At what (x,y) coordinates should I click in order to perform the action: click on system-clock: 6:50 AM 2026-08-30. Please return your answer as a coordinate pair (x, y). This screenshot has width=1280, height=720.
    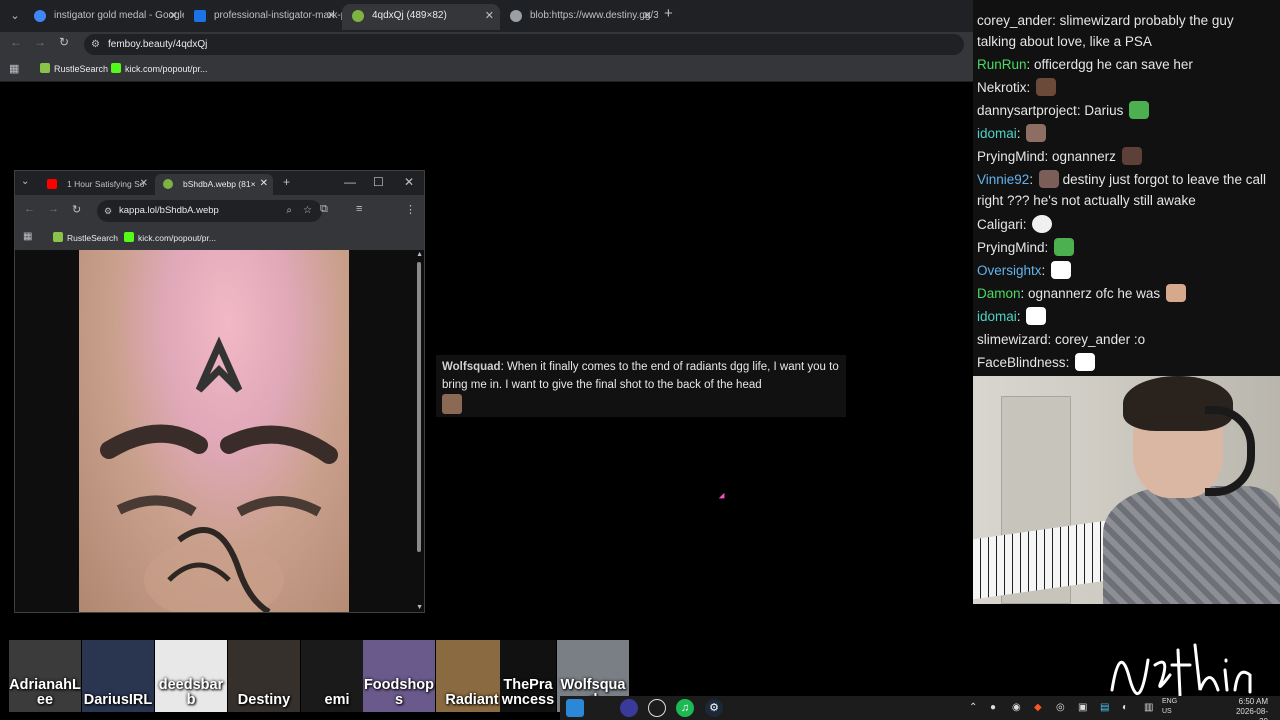
    Looking at the image, I should click on (1248, 708).